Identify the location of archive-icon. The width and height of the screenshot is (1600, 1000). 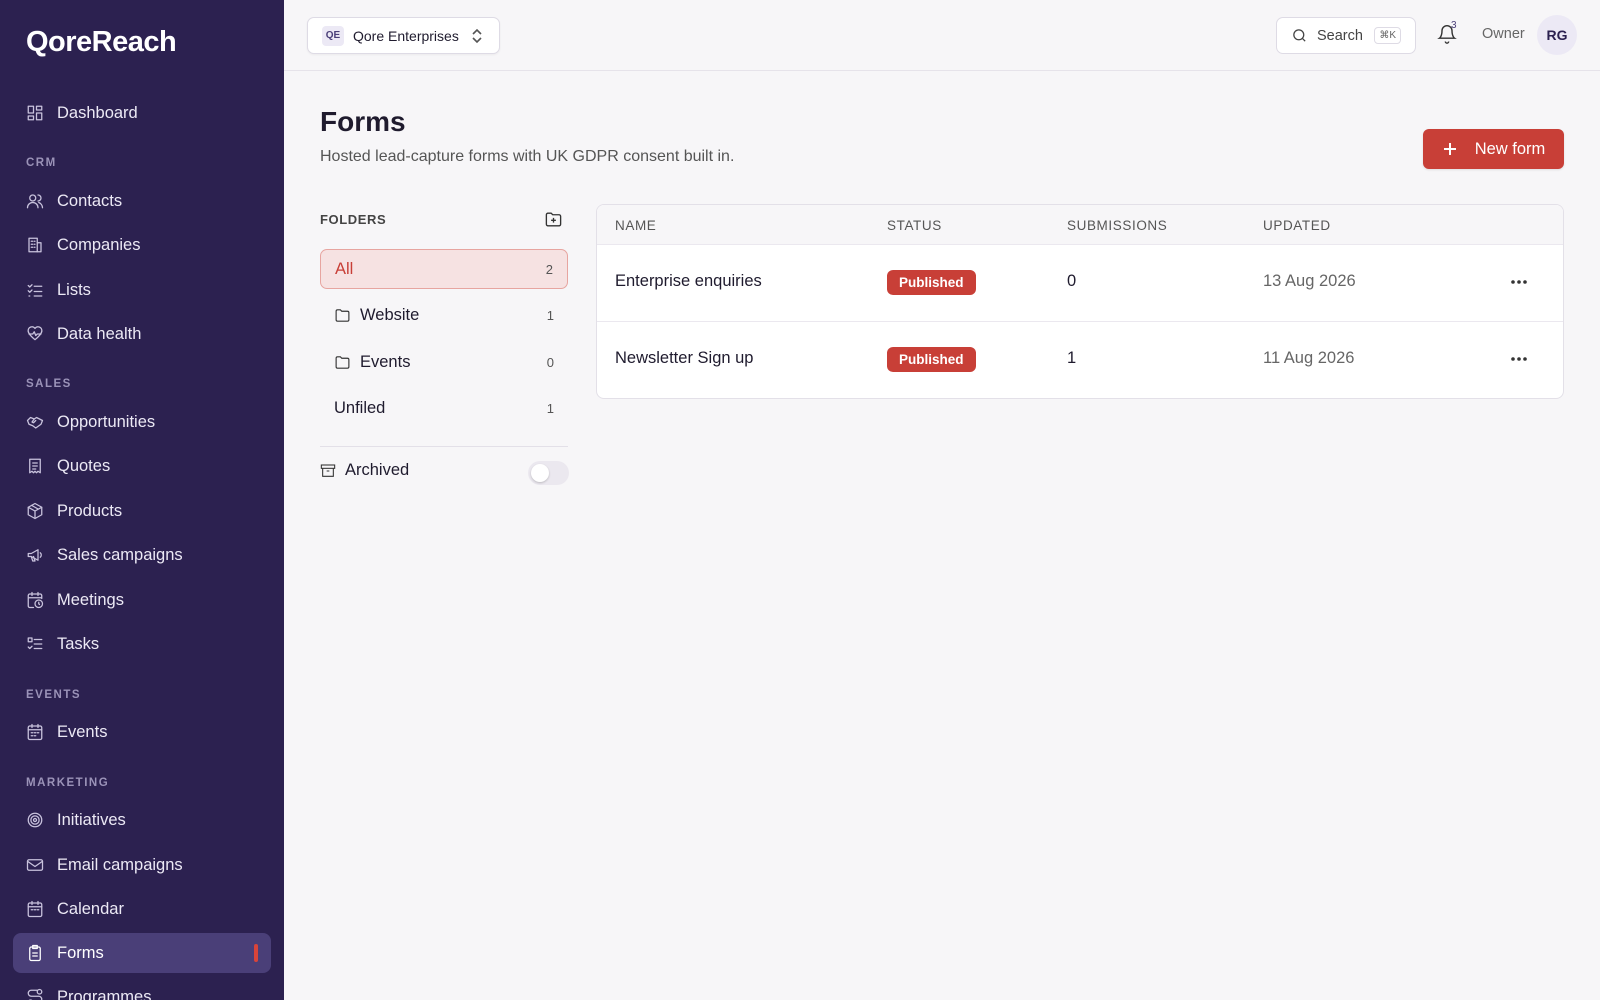
(328, 470).